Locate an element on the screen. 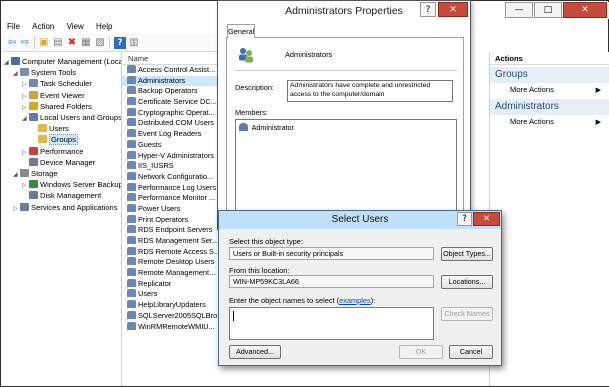 The image size is (609, 387). minimize-button: — is located at coordinates (519, 10).